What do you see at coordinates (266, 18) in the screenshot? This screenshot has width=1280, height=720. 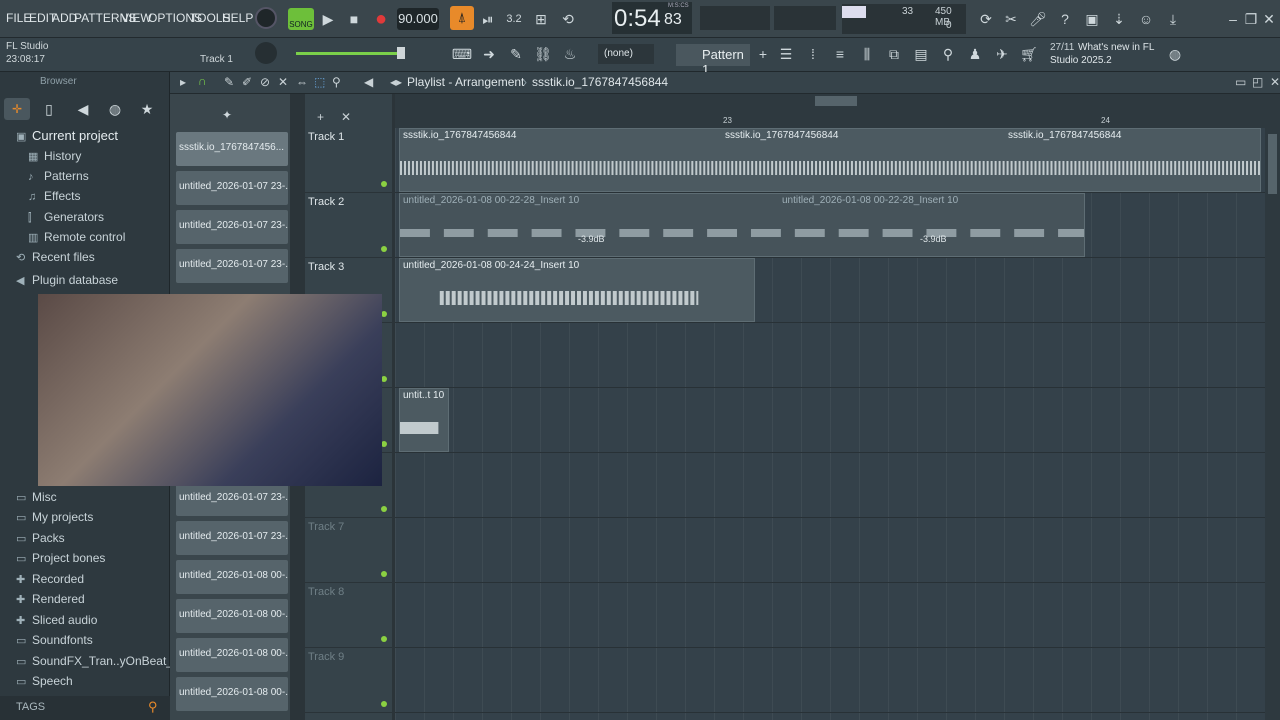 I see `master-volume-knob` at bounding box center [266, 18].